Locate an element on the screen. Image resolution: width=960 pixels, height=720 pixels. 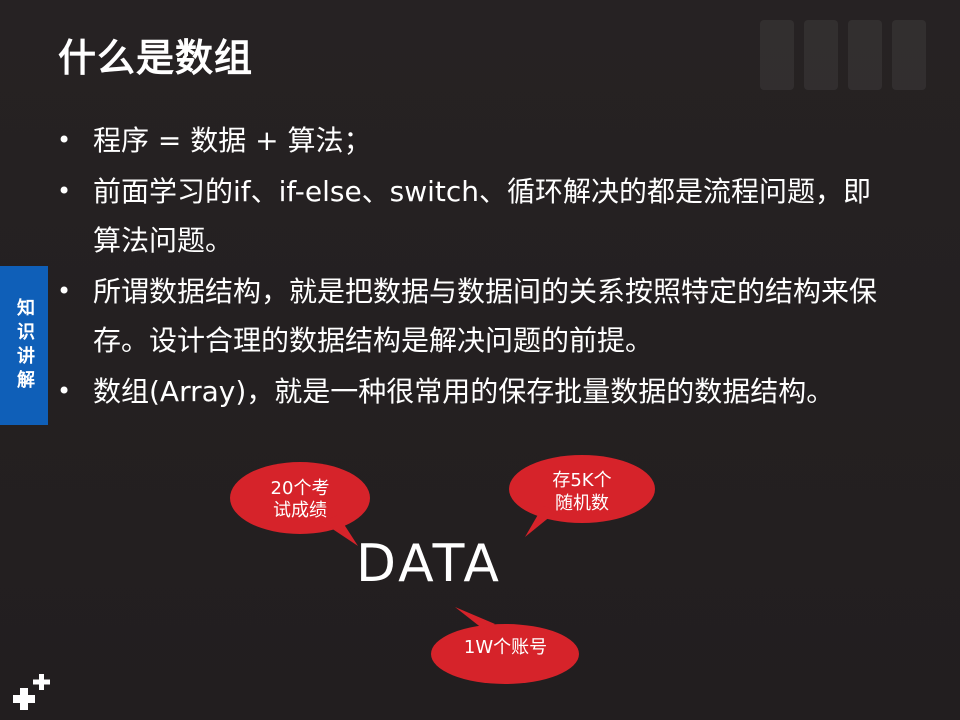
bubble-text-random: 存5K个 随机数 is located at coordinates (582, 492).